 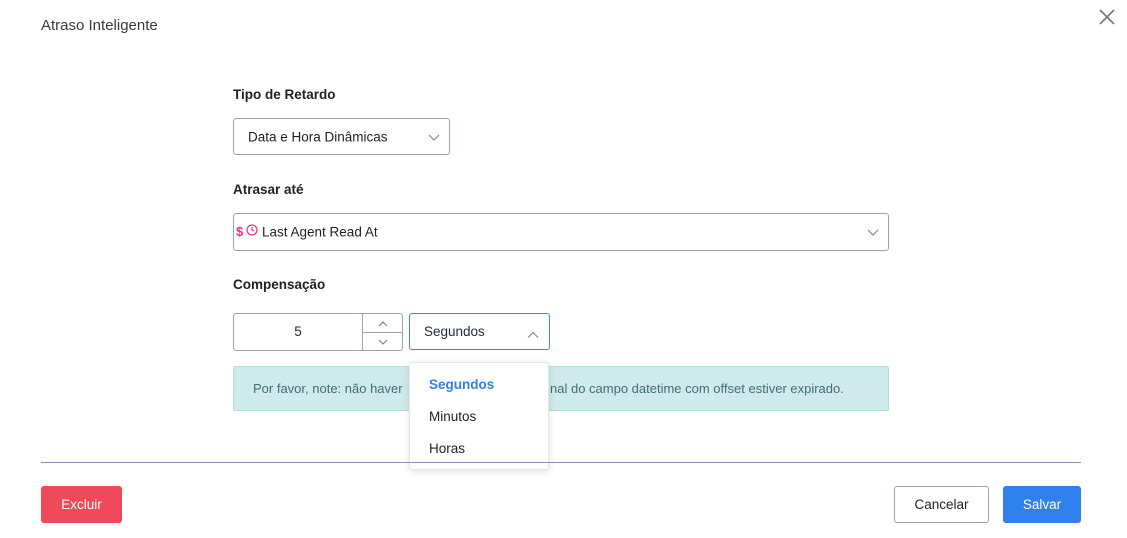 I want to click on offset-unit-dropdown: Segundos Minutos Horas, so click(x=479, y=416).